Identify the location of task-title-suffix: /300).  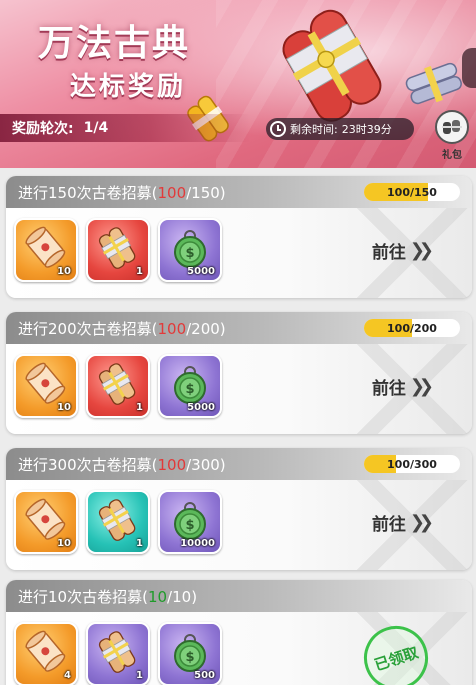
(206, 464).